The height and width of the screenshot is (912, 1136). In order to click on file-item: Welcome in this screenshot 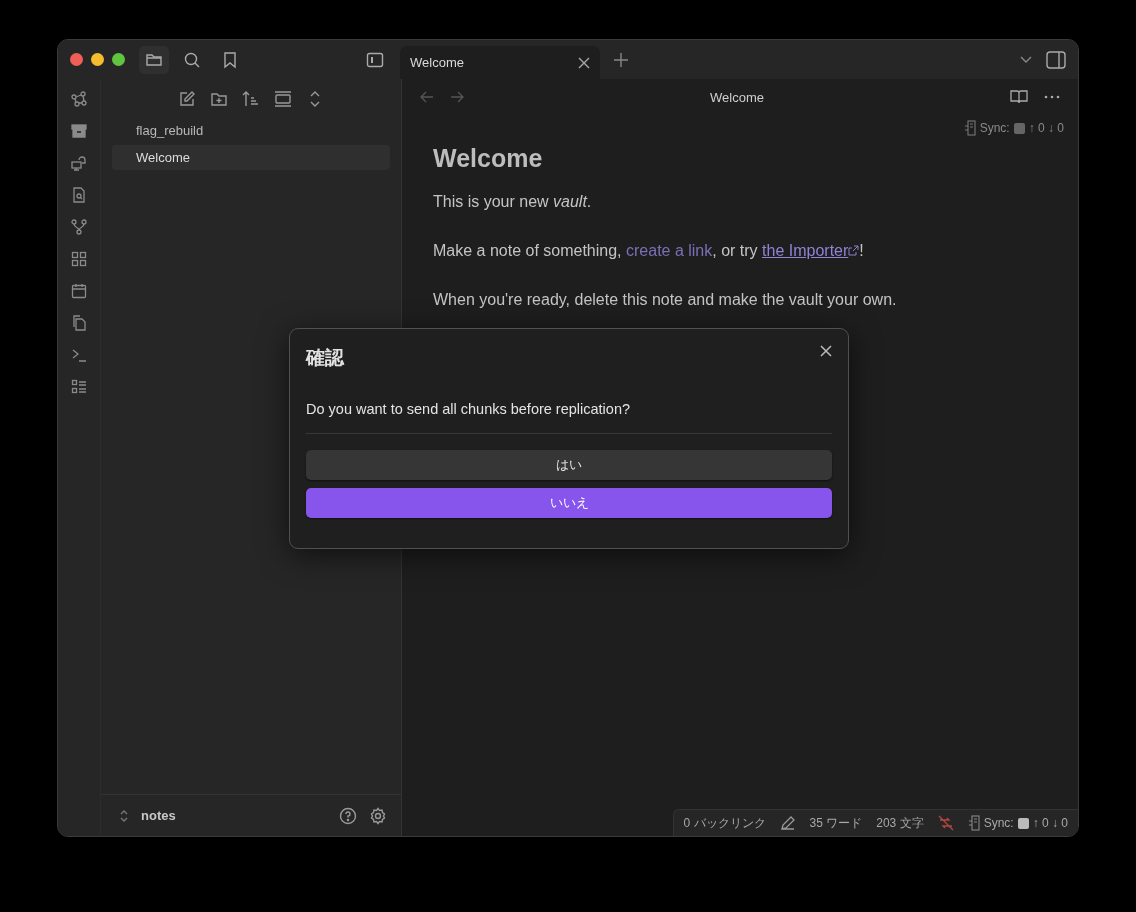, I will do `click(251, 157)`.